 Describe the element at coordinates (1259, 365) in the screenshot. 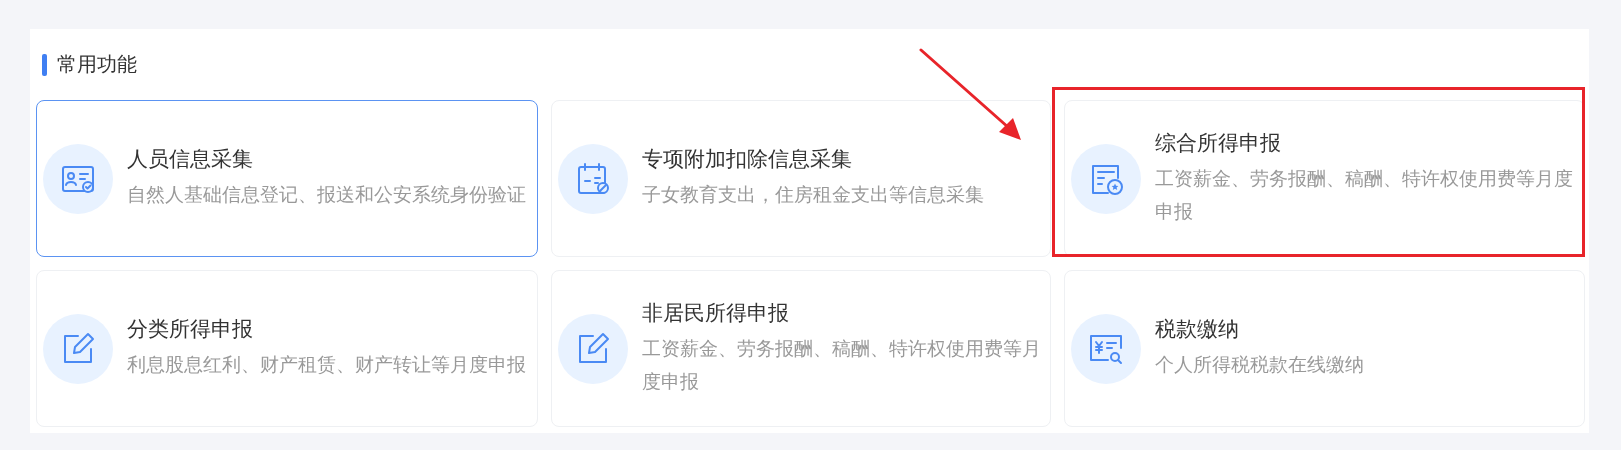

I see `card-description: 个人所得税税款在线缴纳` at that location.